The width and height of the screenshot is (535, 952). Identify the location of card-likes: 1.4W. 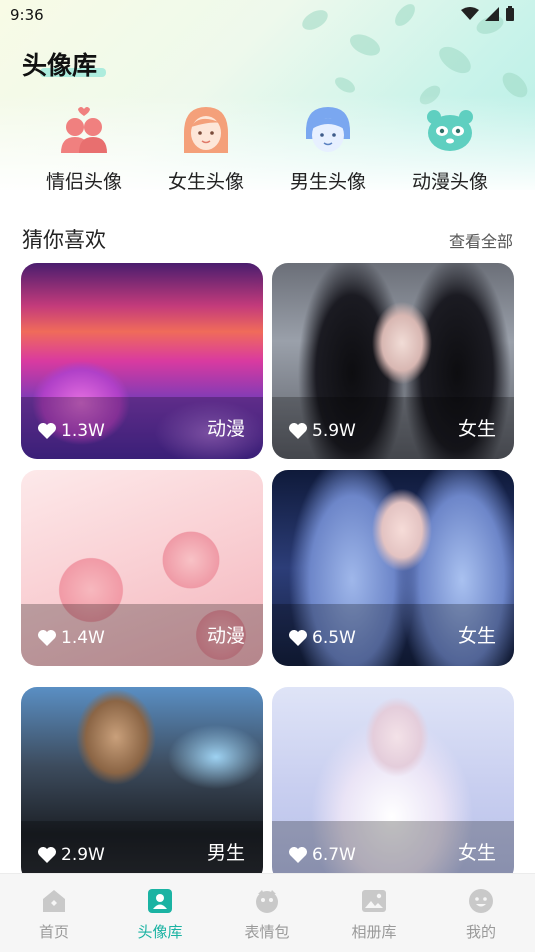
(71, 638).